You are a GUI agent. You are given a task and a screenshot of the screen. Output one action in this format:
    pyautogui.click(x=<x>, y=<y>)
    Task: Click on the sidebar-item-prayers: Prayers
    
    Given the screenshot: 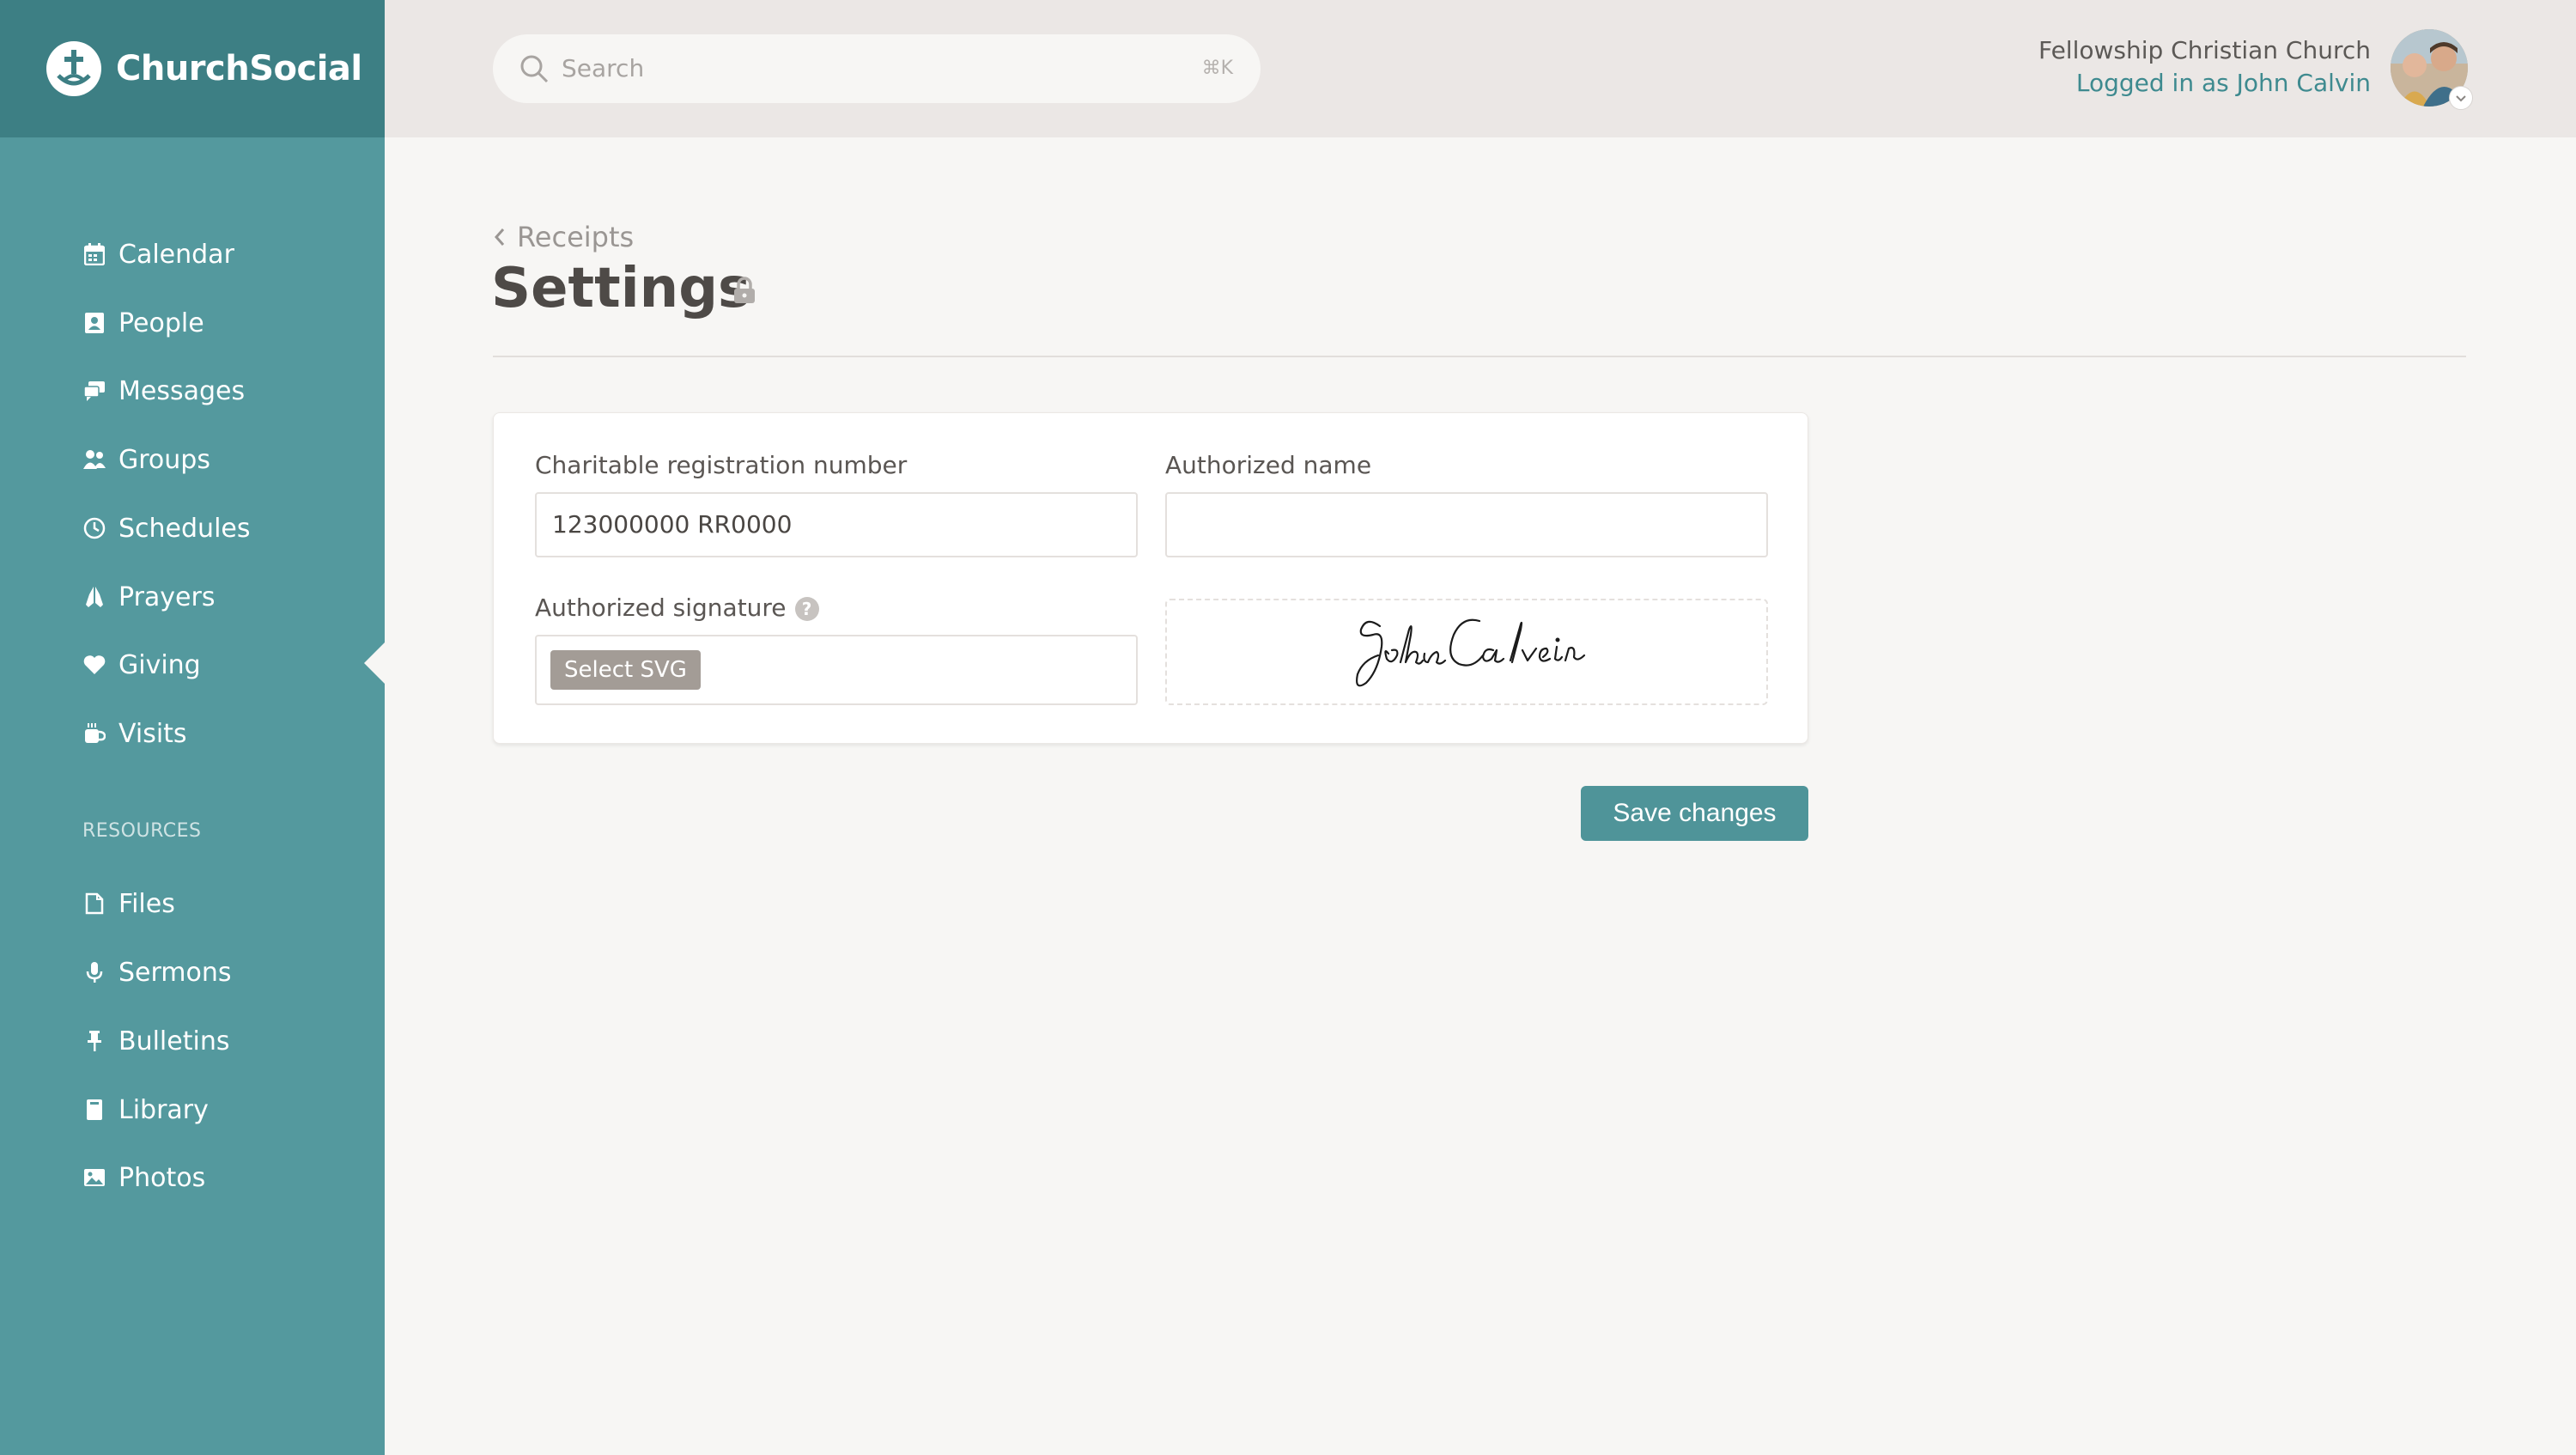 What is the action you would take?
    pyautogui.click(x=148, y=597)
    